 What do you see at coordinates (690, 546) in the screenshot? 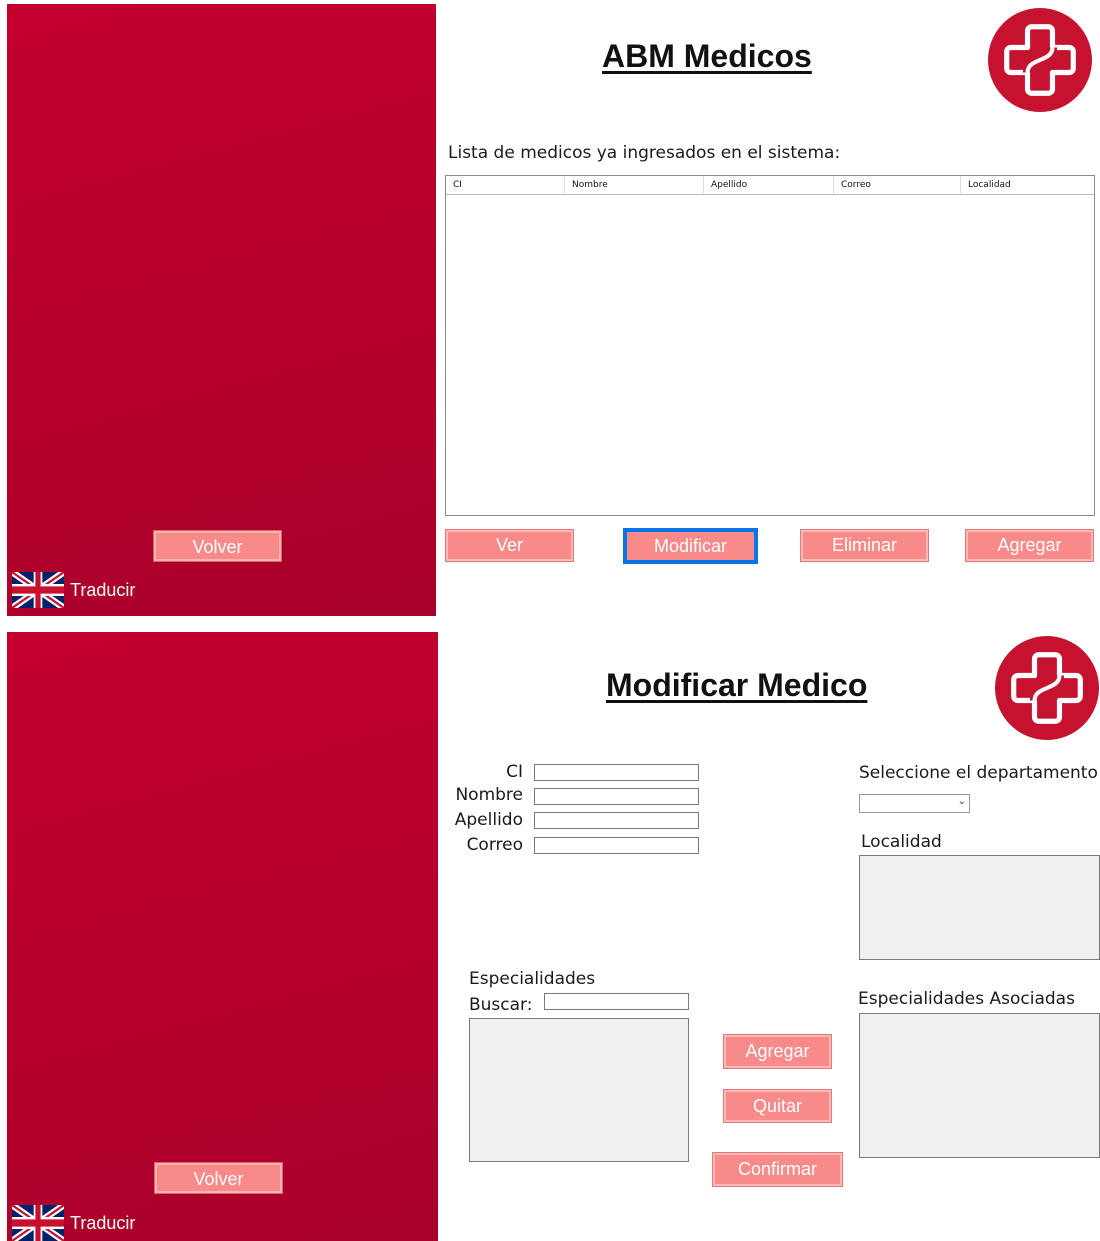
I see `modify-button: Modificar` at bounding box center [690, 546].